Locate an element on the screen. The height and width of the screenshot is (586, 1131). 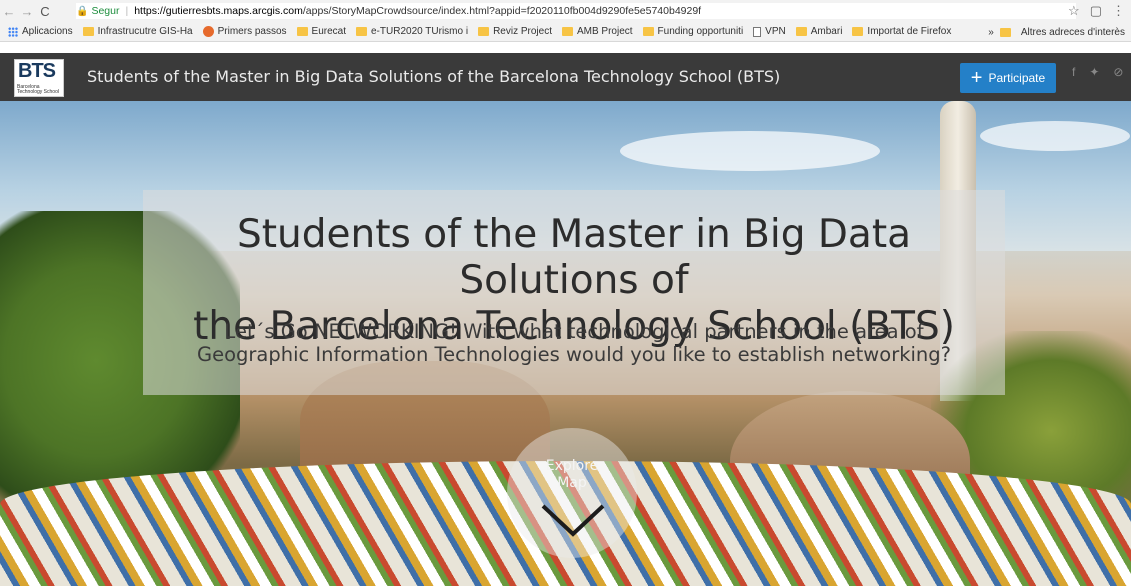
bookmark-item: Funding opportuniti is located at coordinates (693, 31).